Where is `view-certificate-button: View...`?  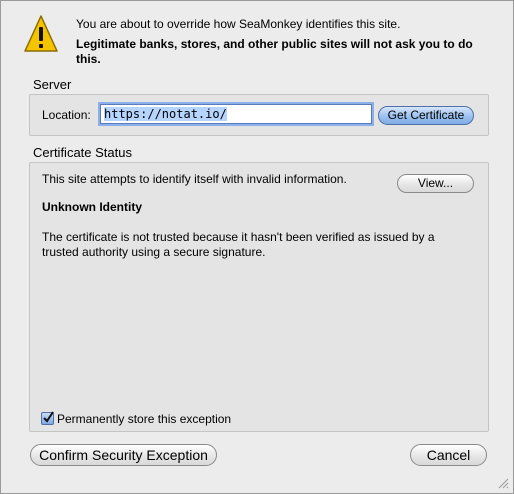 view-certificate-button: View... is located at coordinates (435, 183).